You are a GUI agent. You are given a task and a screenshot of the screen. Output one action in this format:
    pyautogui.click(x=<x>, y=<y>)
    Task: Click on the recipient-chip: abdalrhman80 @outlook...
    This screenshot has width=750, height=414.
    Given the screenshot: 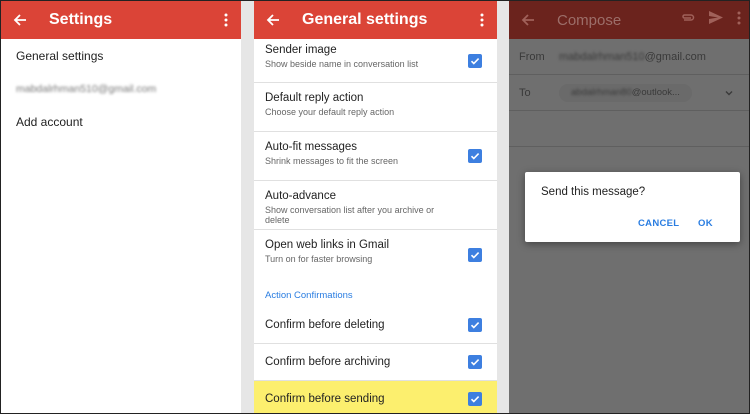 What is the action you would take?
    pyautogui.click(x=625, y=92)
    